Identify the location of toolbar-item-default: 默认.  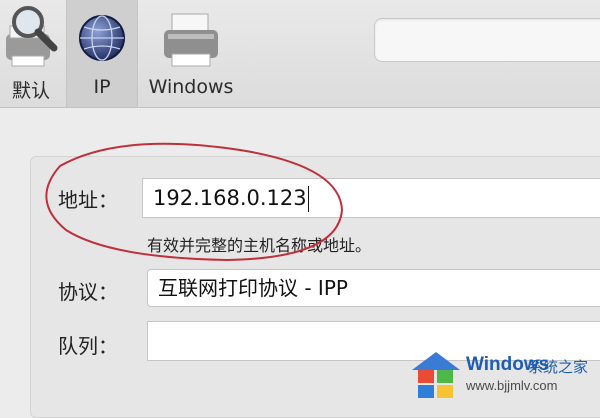
(31, 53).